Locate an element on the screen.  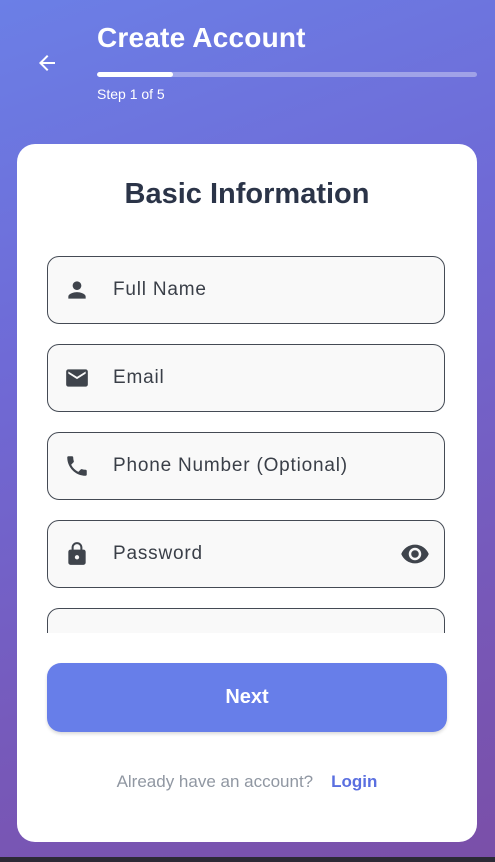
login-prompt-text: Already have an account? is located at coordinates (215, 781).